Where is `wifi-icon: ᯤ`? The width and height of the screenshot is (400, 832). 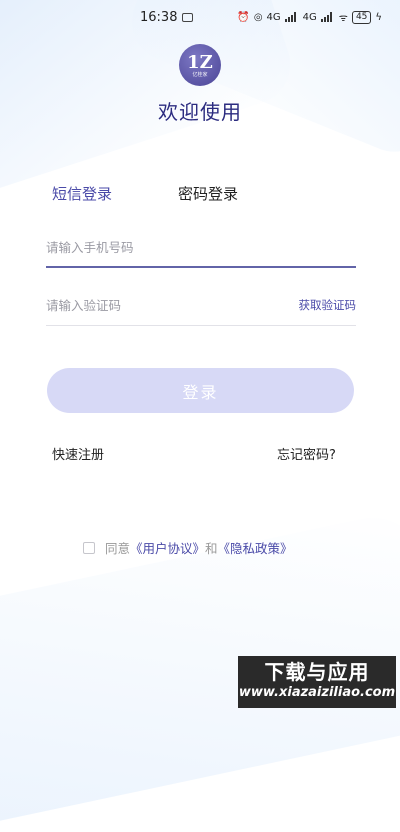
wifi-icon: ᯤ is located at coordinates (343, 18).